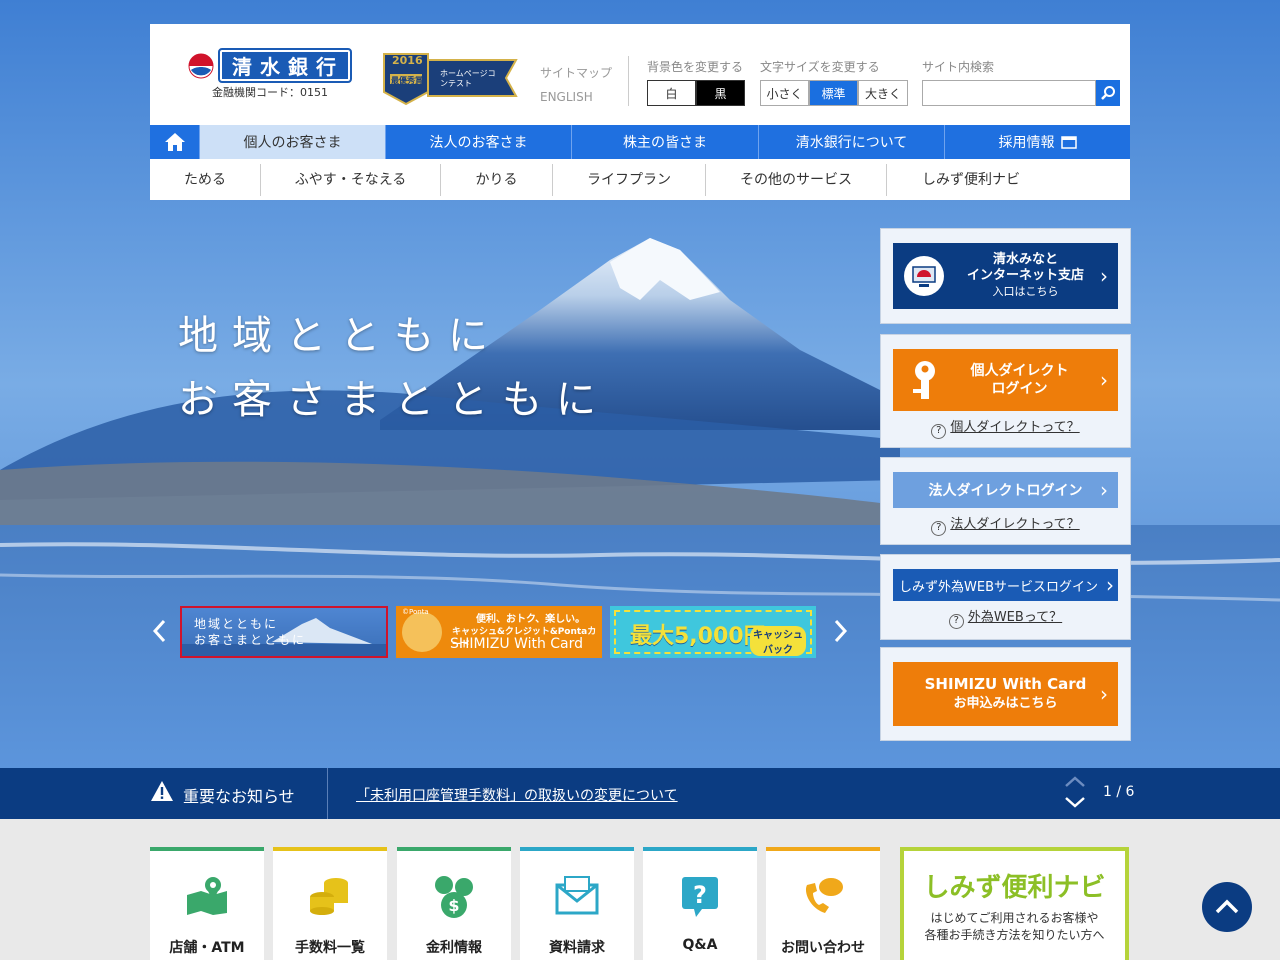  I want to click on chevron-down-icon, so click(1075, 802).